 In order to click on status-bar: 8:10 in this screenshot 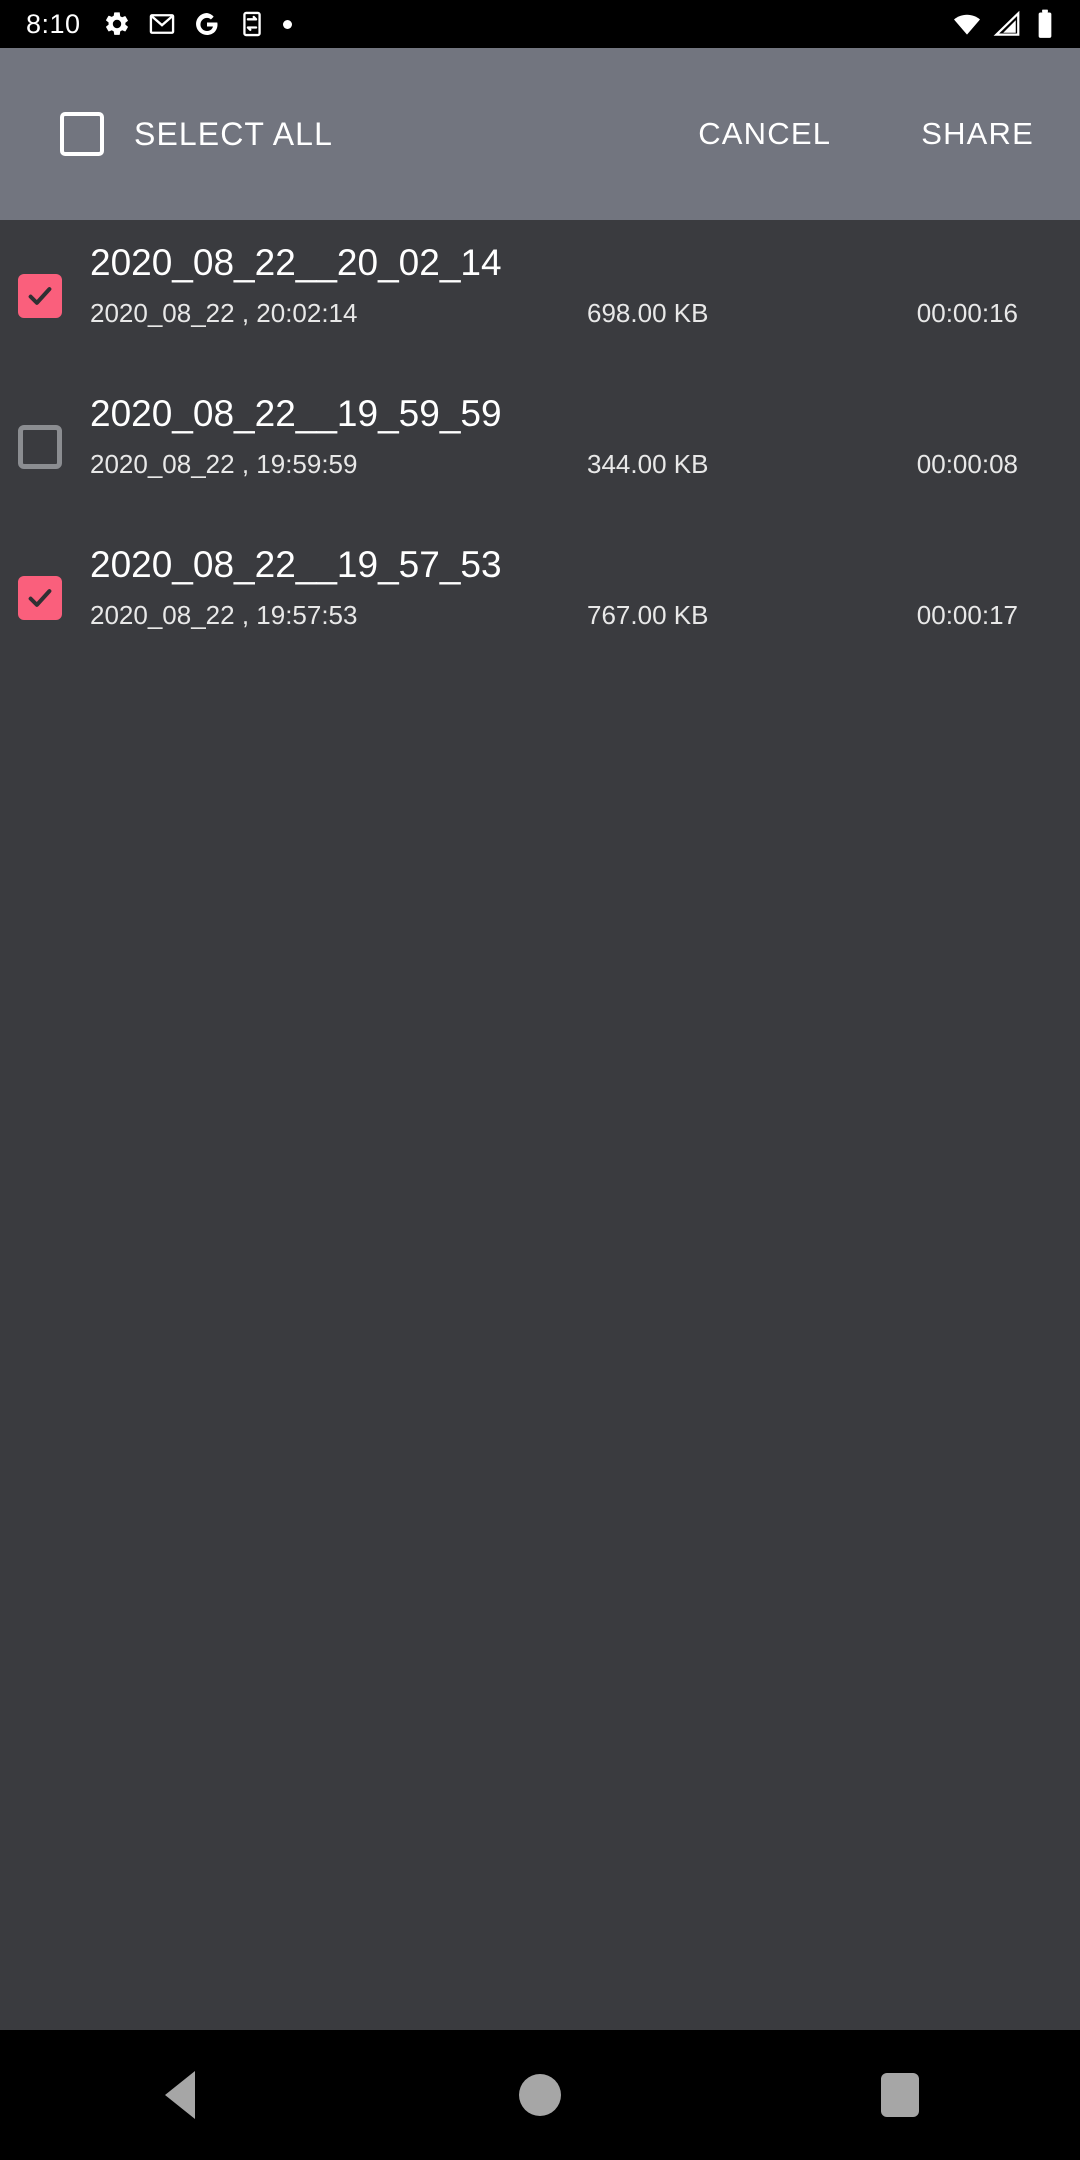, I will do `click(540, 24)`.